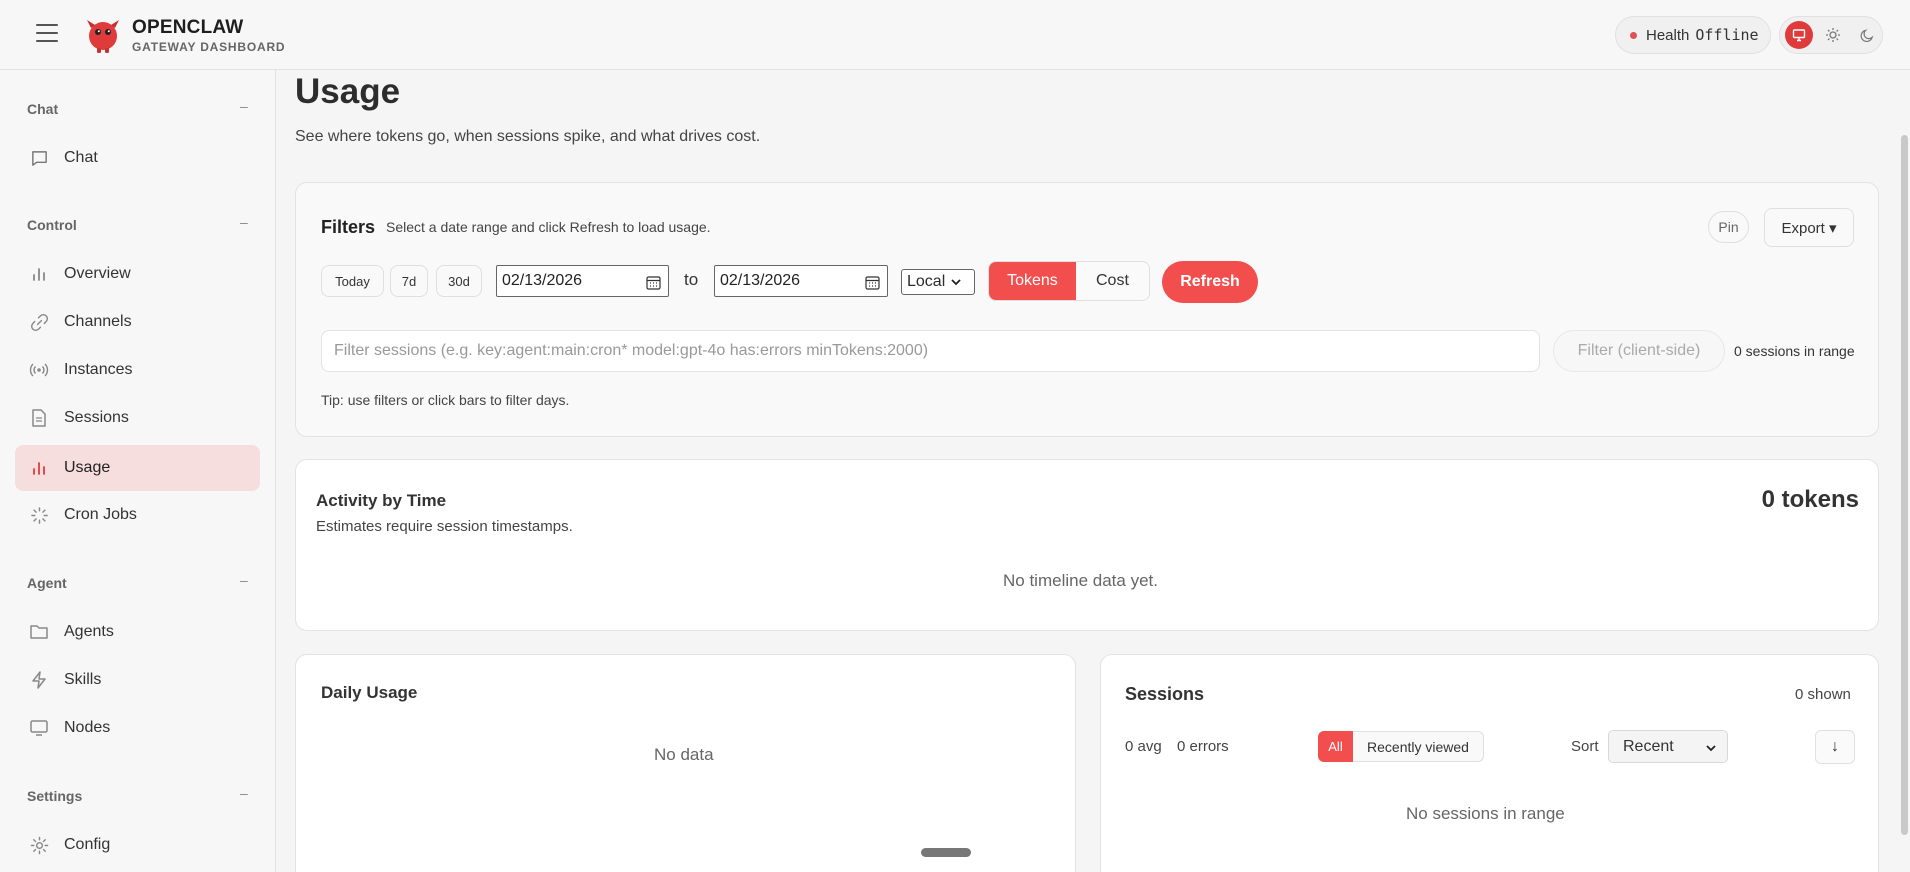  What do you see at coordinates (137, 515) in the screenshot?
I see `sidebar-item-cron-jobs: Cron Jobs` at bounding box center [137, 515].